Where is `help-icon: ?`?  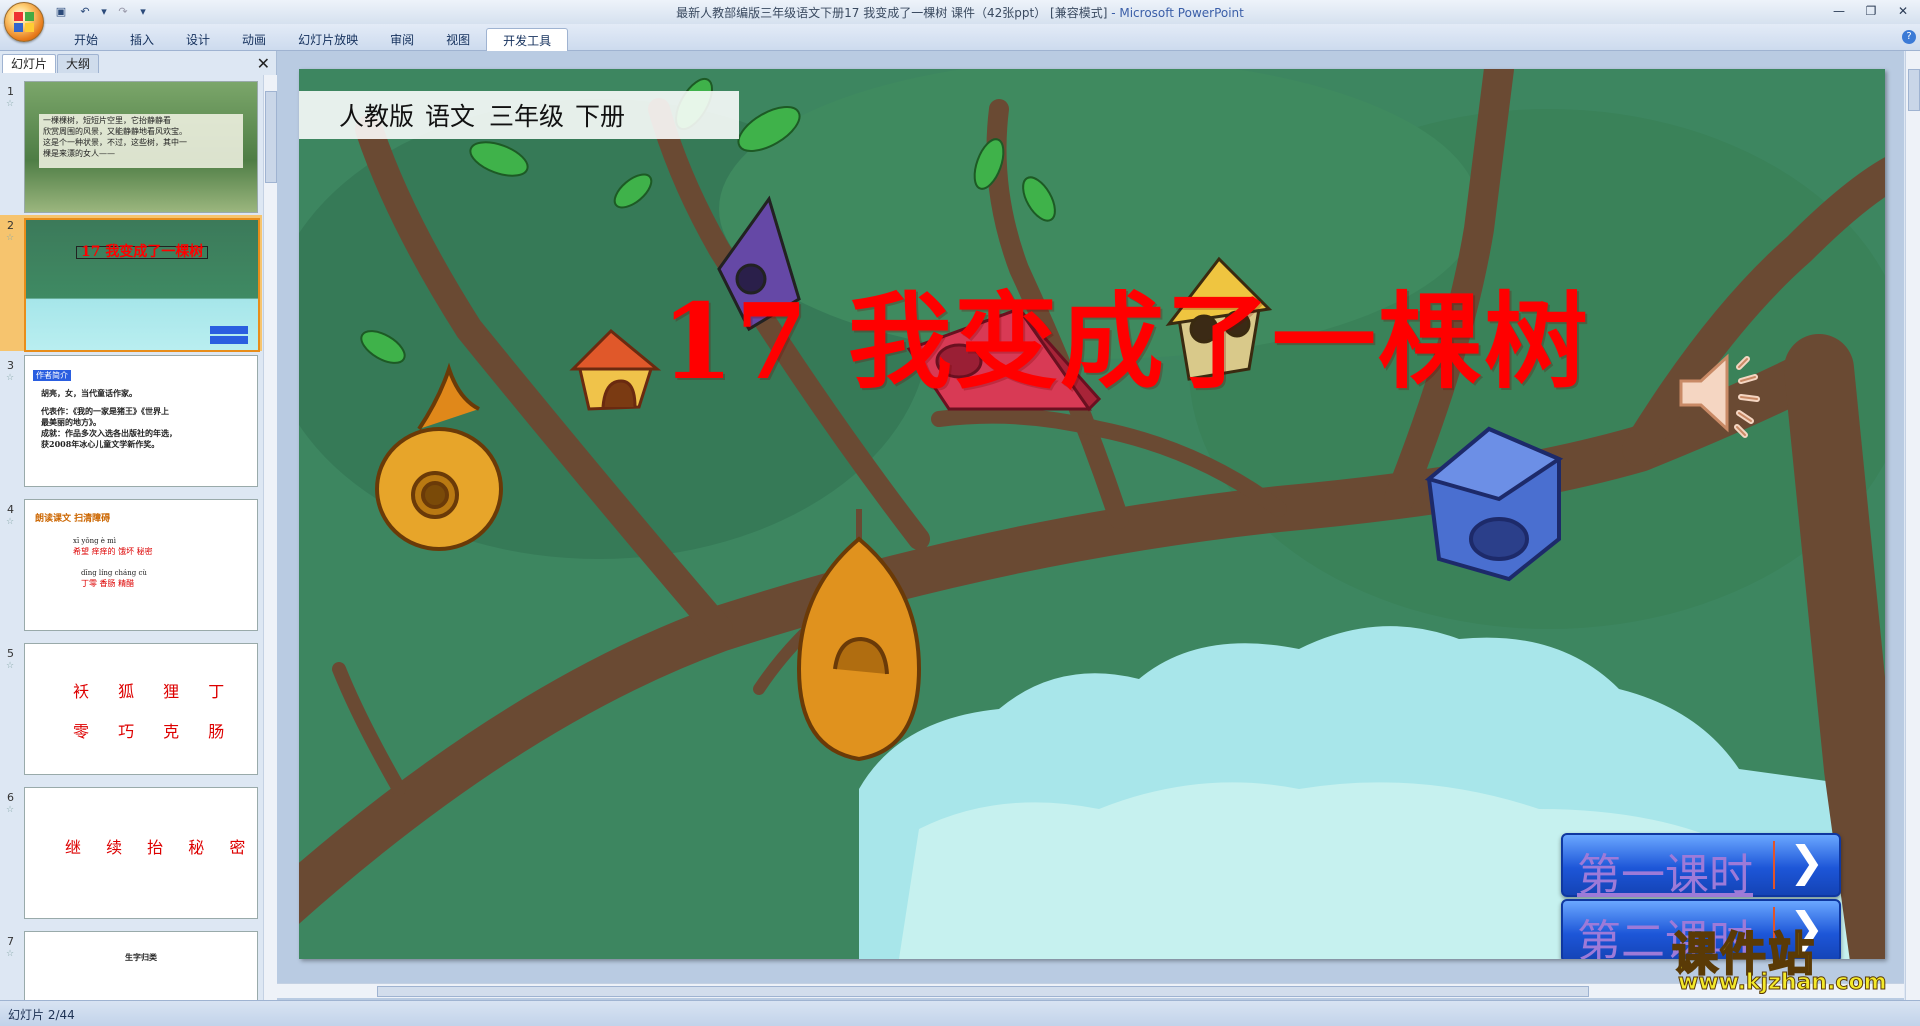 help-icon: ? is located at coordinates (1909, 37).